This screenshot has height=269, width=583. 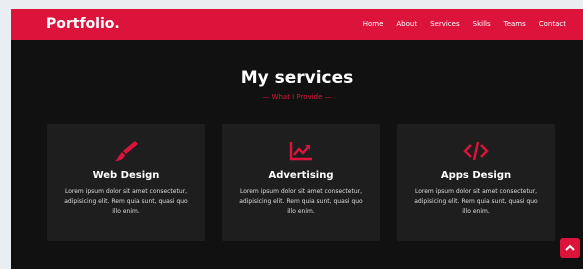 What do you see at coordinates (126, 175) in the screenshot?
I see `card-title: Web Design` at bounding box center [126, 175].